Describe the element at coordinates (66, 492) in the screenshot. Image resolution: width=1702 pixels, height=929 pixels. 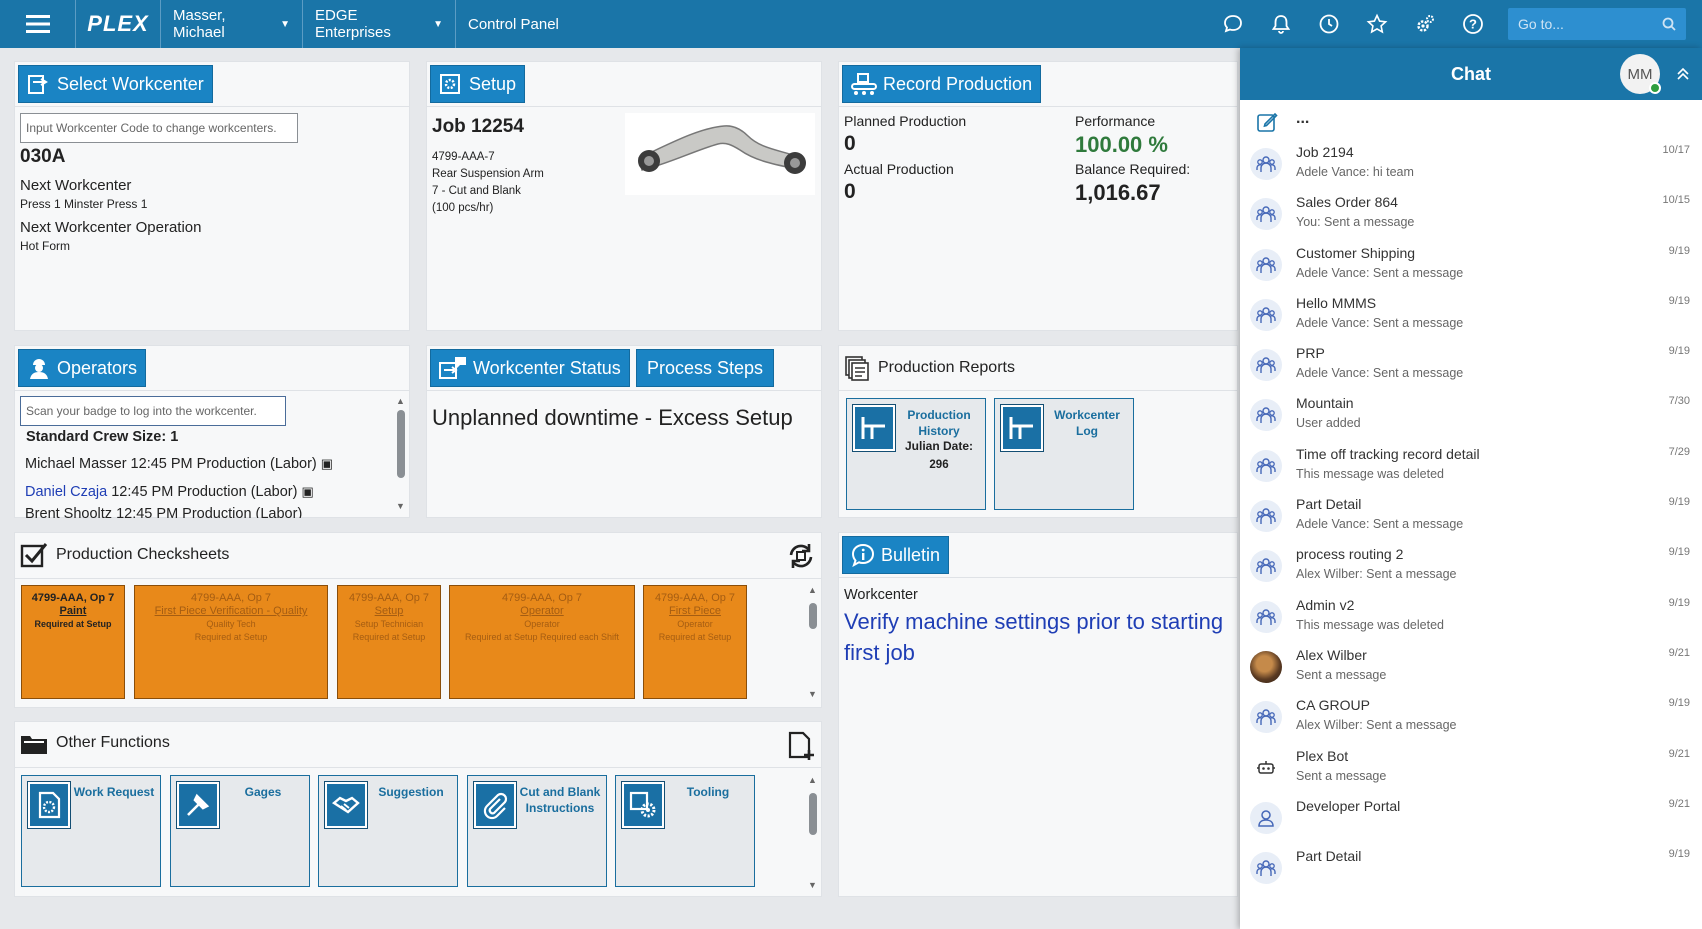
I see `operator-name-link: Daniel Czaja` at that location.